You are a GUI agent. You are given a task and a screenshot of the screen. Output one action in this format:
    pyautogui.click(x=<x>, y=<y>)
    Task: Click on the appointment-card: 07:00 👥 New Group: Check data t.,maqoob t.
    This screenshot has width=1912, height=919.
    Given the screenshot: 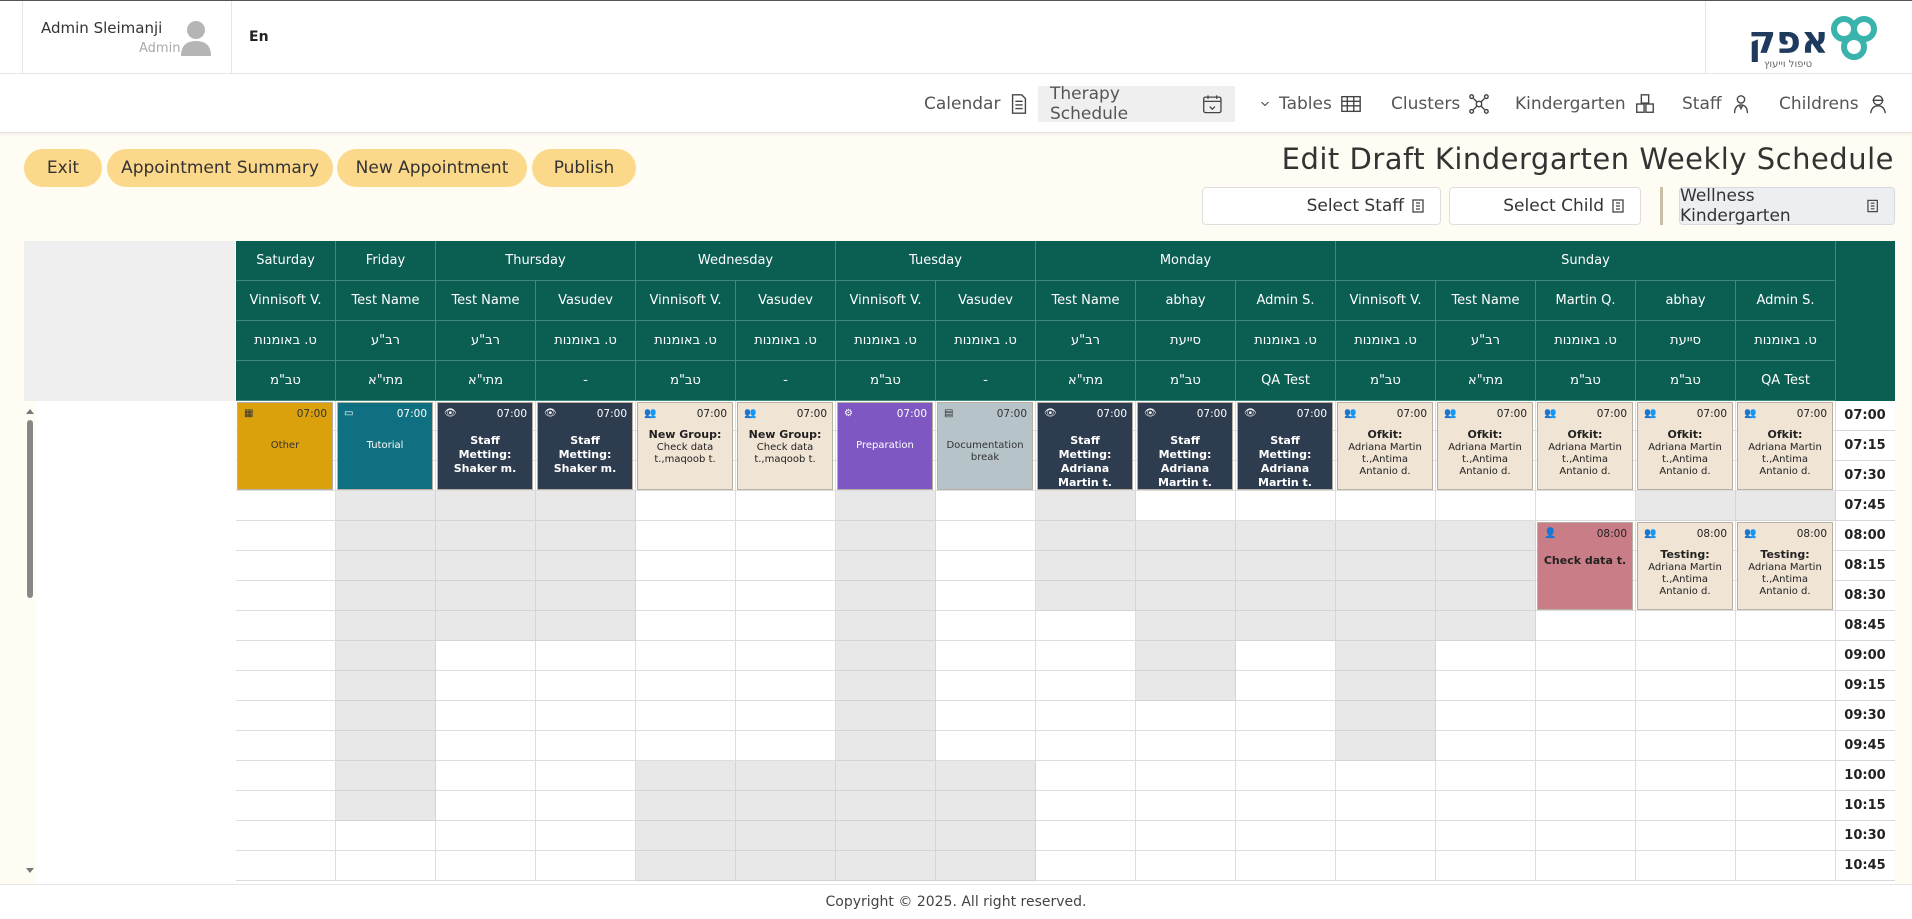 What is the action you would take?
    pyautogui.click(x=785, y=446)
    